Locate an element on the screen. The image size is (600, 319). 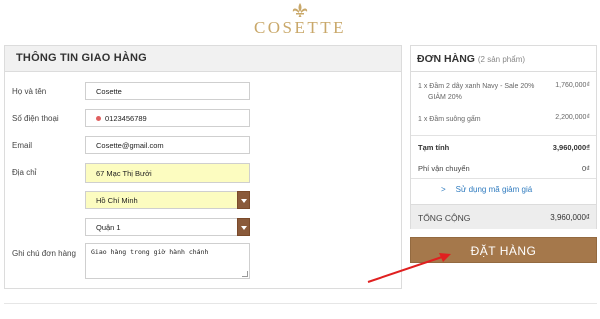
order-item-name-line: 1 x Đầm 2 dây xanh Navy - Sale 20% is located at coordinates (476, 86).